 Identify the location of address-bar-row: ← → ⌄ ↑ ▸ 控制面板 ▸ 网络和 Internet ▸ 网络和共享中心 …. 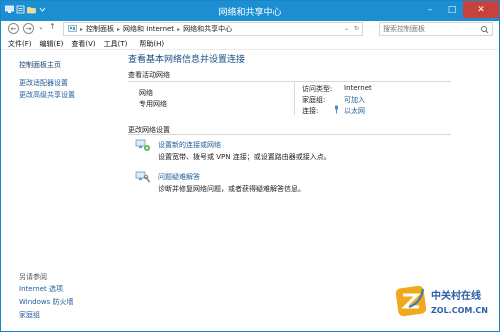
(250, 29).